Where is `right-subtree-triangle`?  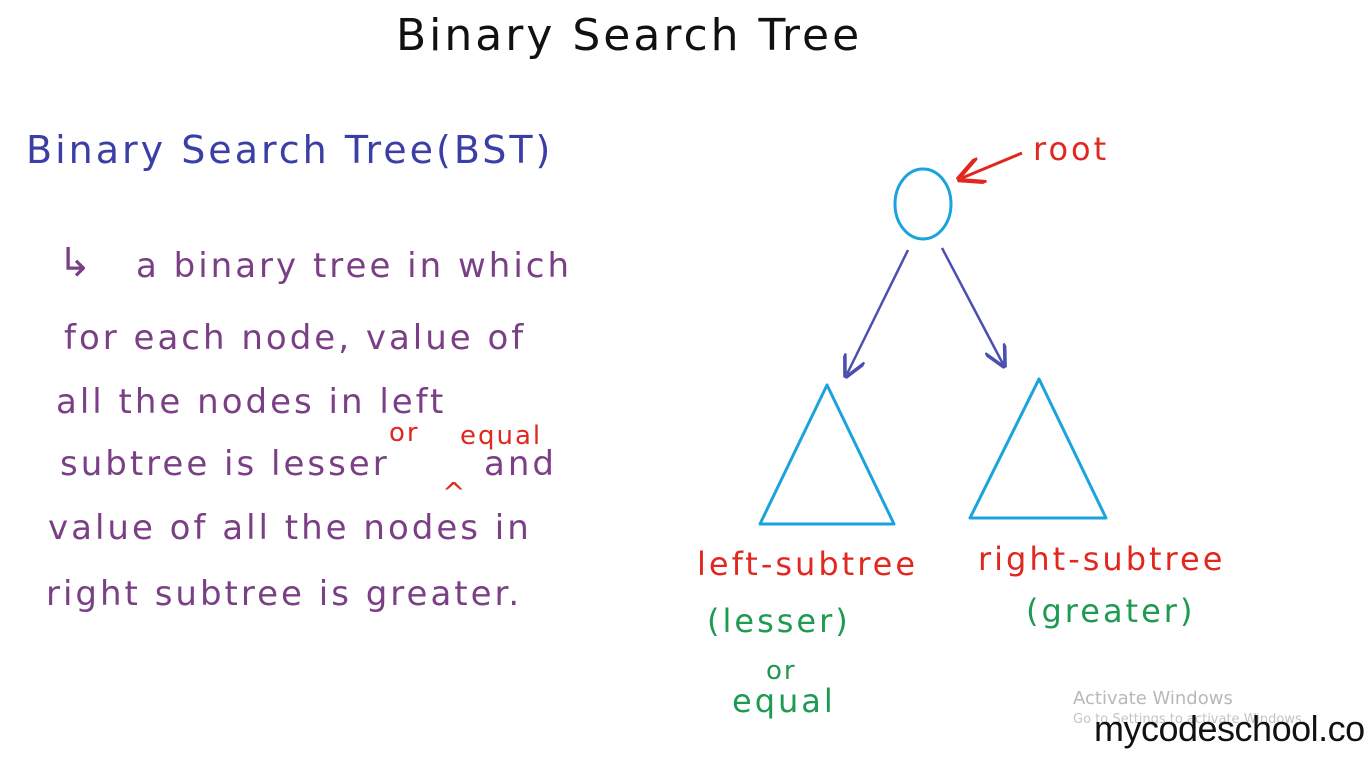 right-subtree-triangle is located at coordinates (1038, 448).